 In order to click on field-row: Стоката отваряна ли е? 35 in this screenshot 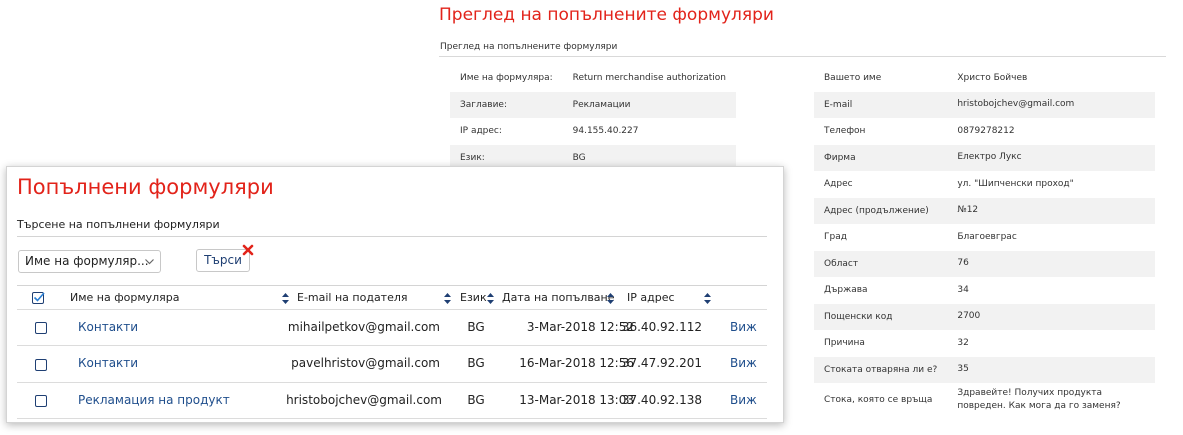, I will do `click(984, 369)`.